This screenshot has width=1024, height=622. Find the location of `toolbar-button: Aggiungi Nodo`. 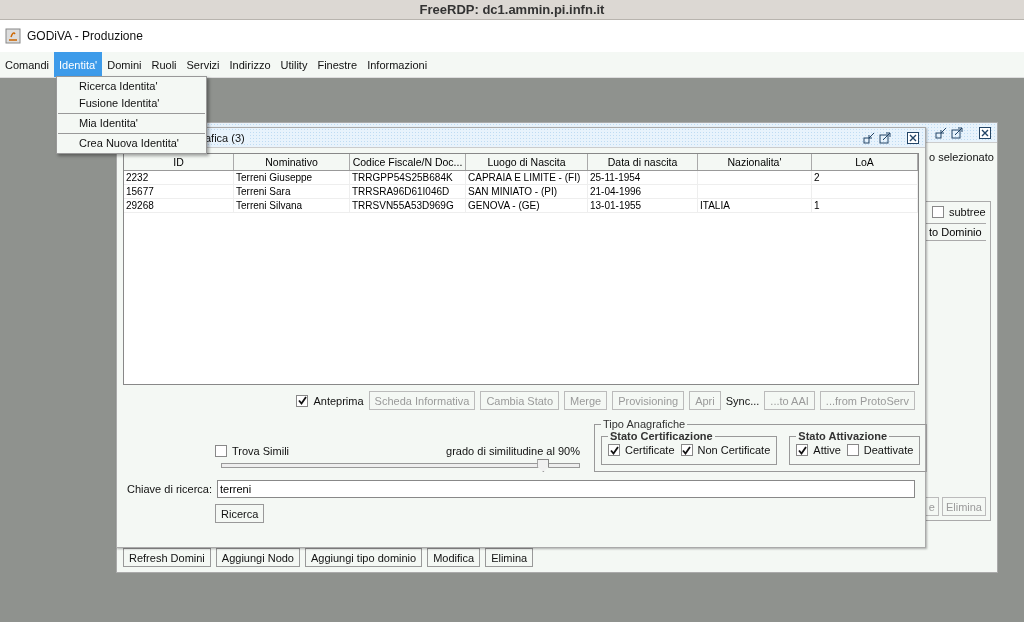

toolbar-button: Aggiungi Nodo is located at coordinates (257, 557).